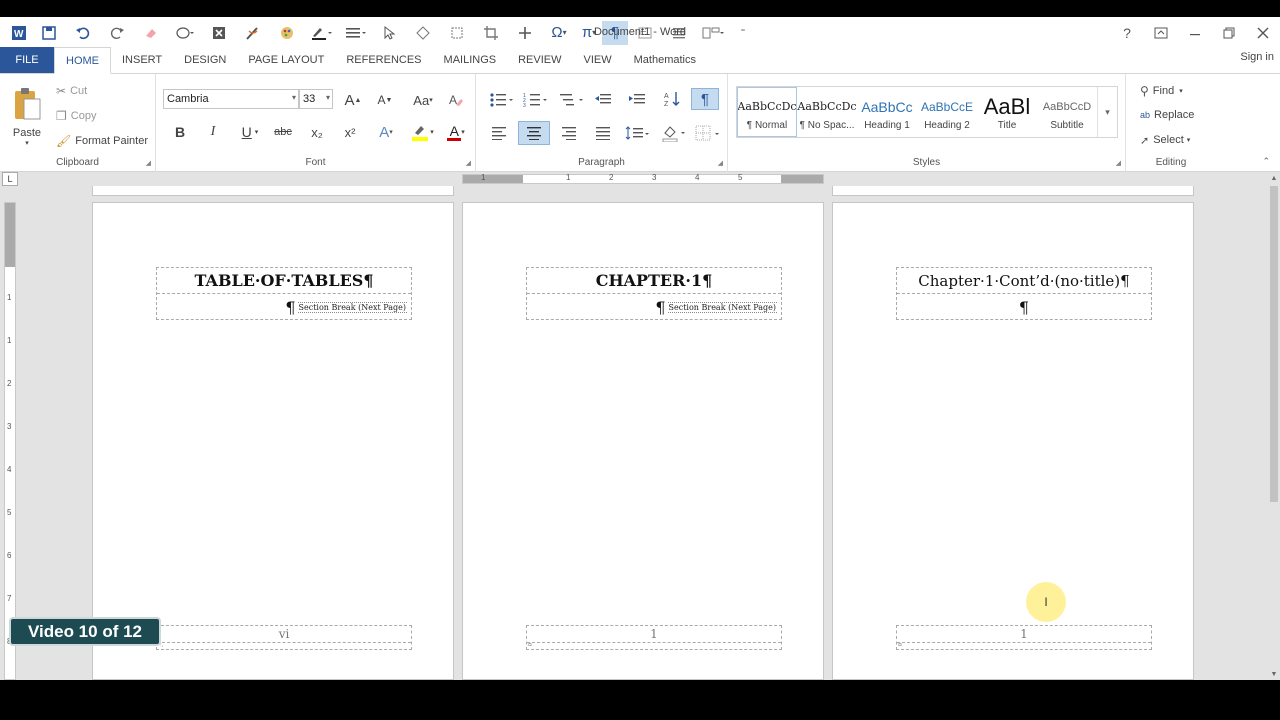  What do you see at coordinates (422, 132) in the screenshot?
I see `highlight-color-button: ▾` at bounding box center [422, 132].